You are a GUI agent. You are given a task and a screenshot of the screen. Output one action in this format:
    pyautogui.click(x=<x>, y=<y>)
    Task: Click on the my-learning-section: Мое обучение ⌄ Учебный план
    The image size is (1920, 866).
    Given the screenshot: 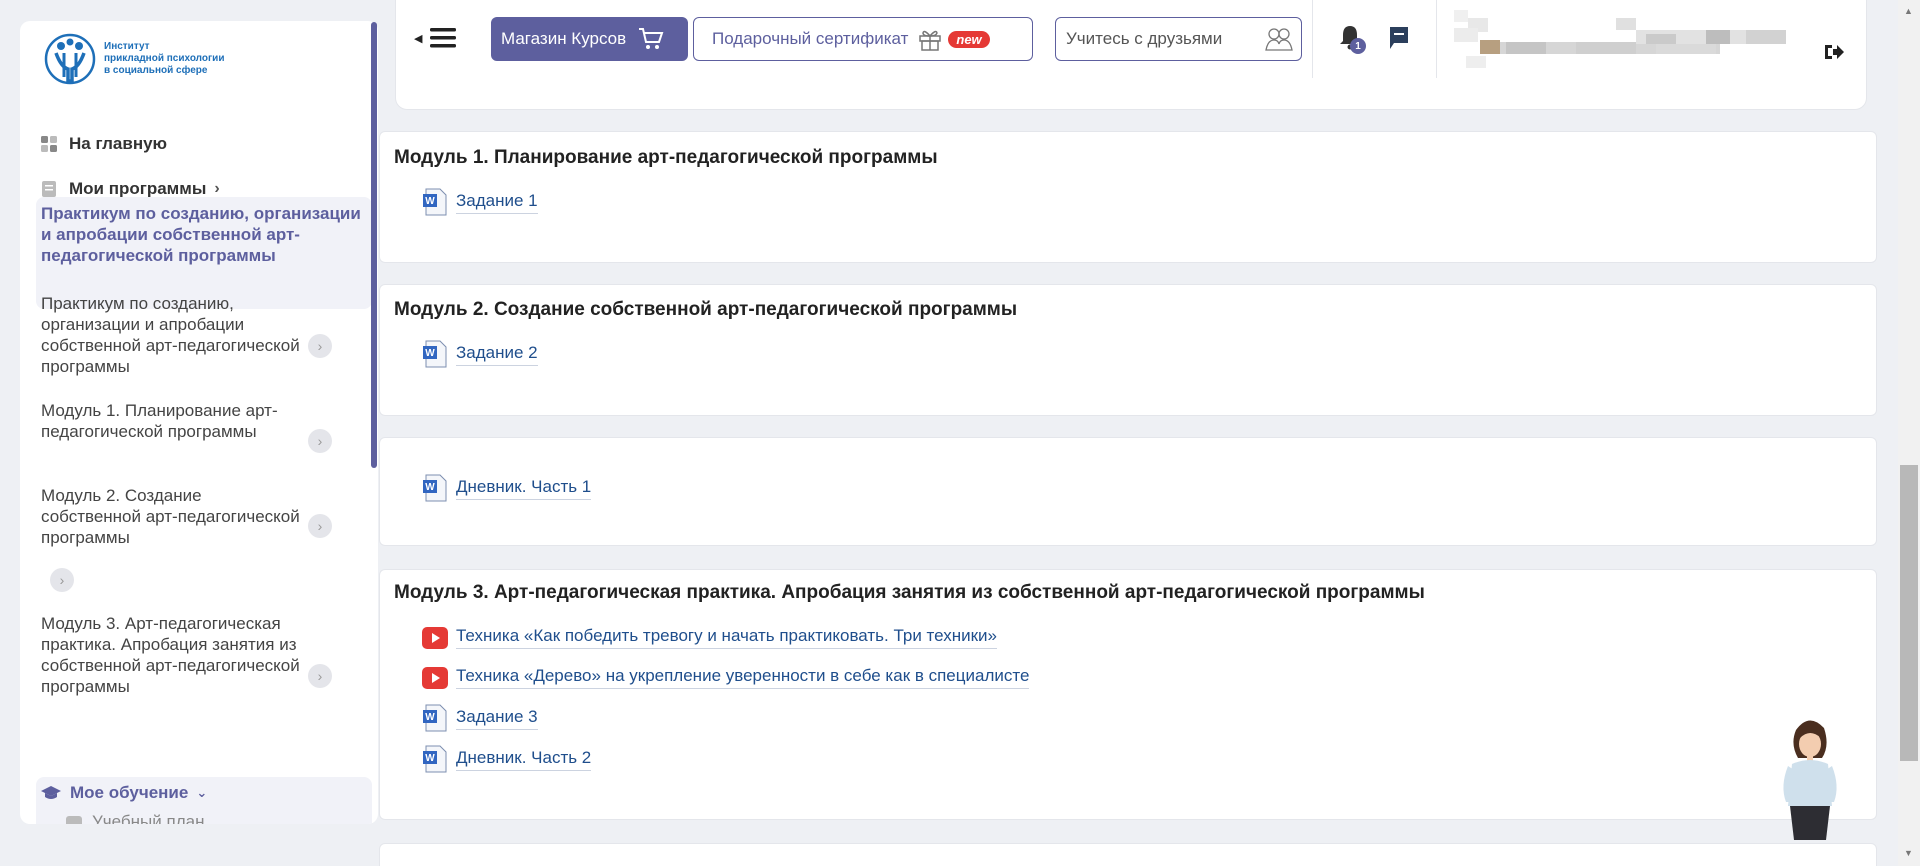 What is the action you would take?
    pyautogui.click(x=204, y=800)
    